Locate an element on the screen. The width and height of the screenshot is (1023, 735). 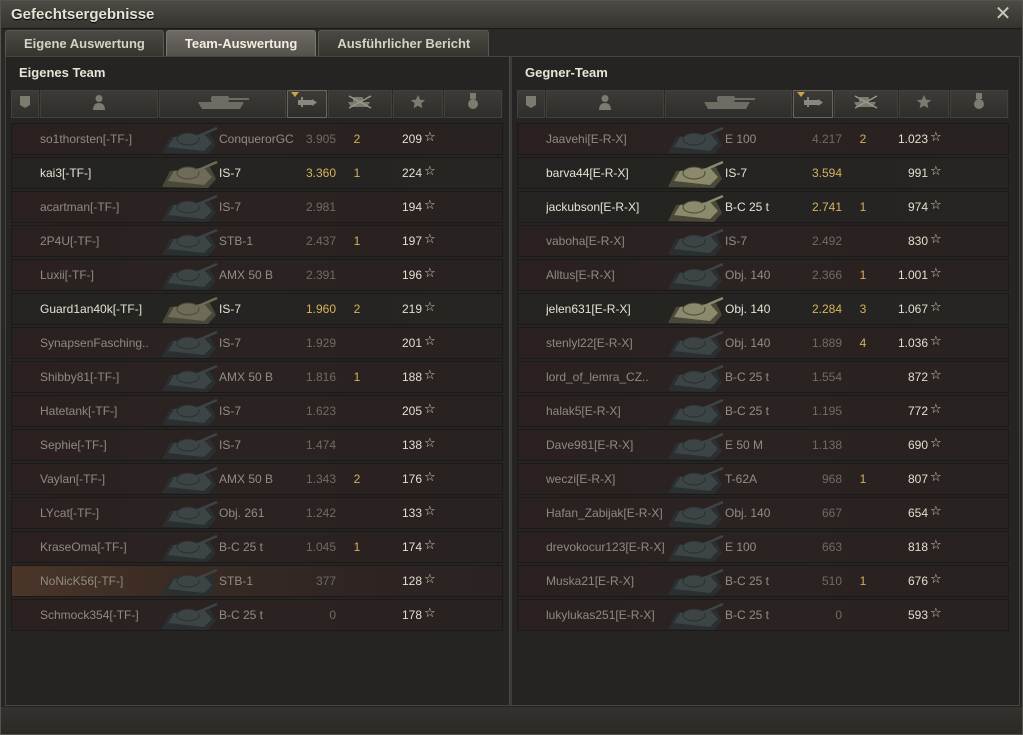
panel-divider is located at coordinates (510, 381).